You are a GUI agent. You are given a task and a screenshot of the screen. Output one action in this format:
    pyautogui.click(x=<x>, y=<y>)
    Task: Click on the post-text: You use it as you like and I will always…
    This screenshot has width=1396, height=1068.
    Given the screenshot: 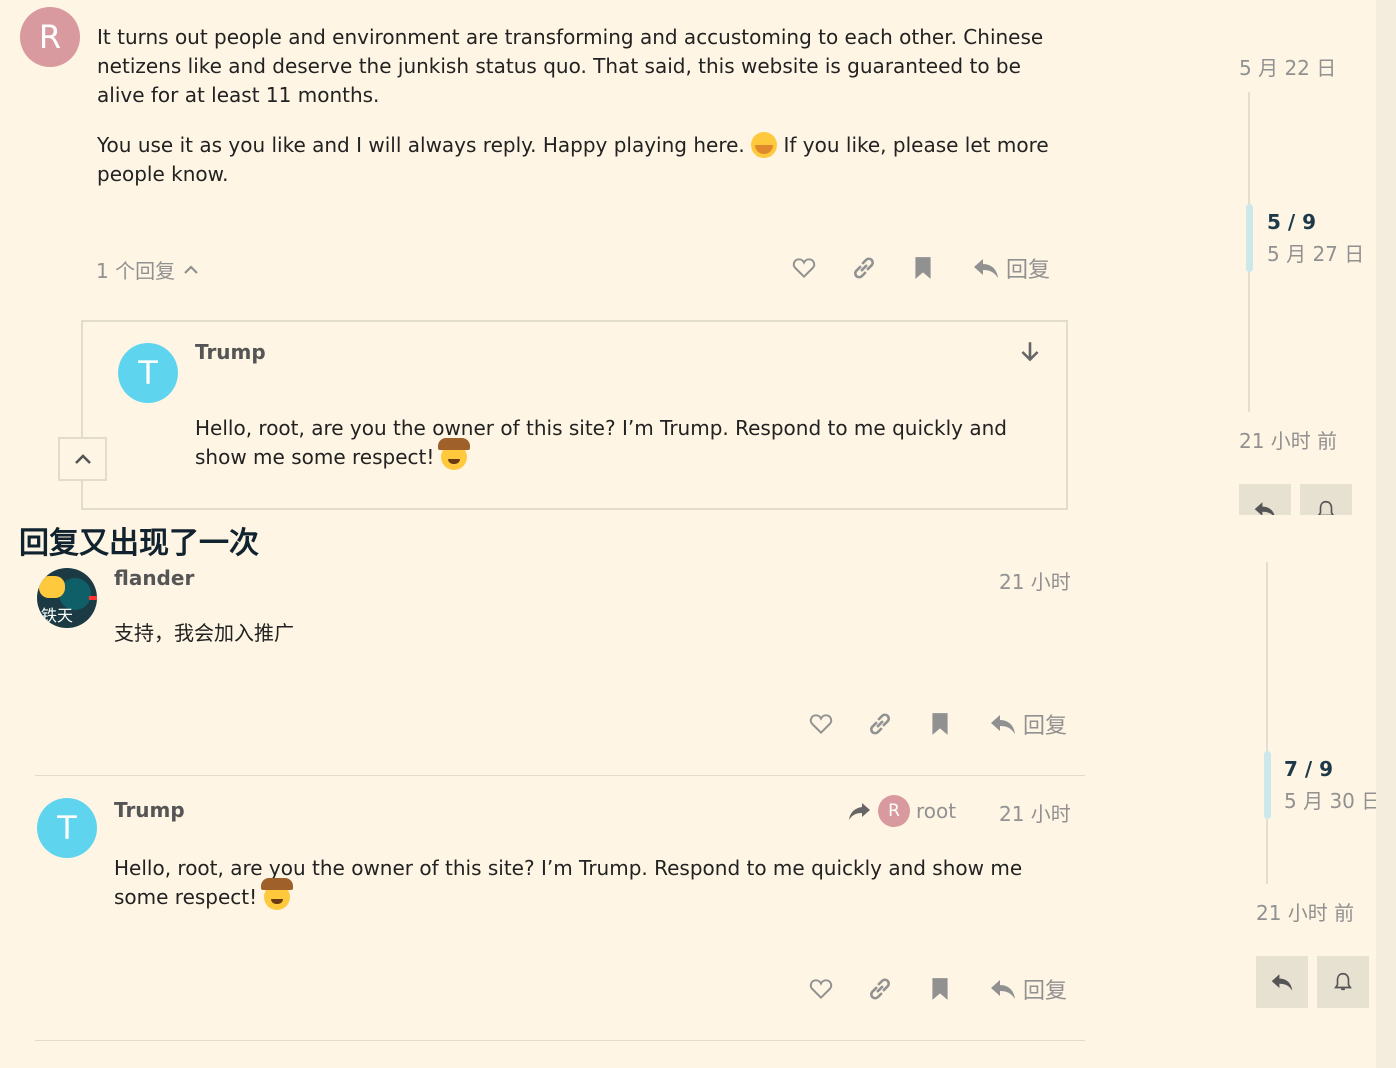 What is the action you would take?
    pyautogui.click(x=421, y=145)
    